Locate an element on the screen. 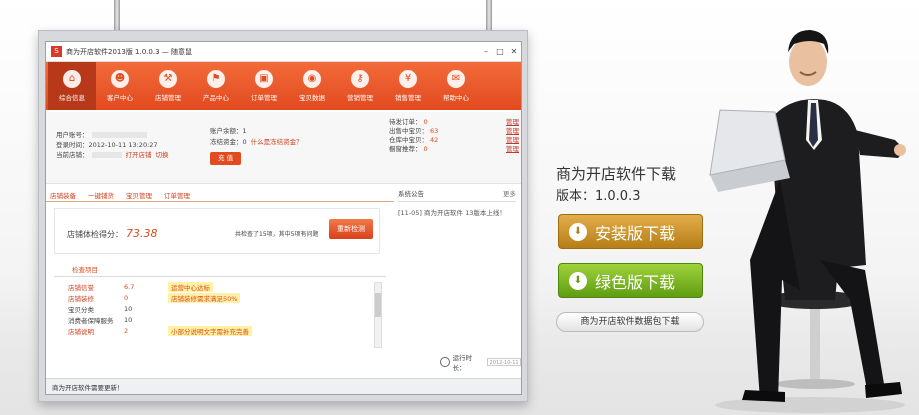 The image size is (919, 415). stat-row: 待发订单： 0 管理 is located at coordinates (454, 122).